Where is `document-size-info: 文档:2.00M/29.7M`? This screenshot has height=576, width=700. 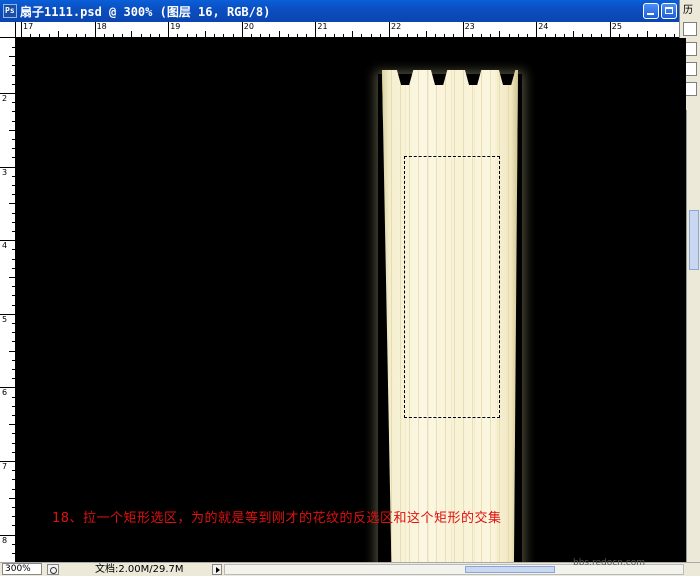 document-size-info: 文档:2.00M/29.7M is located at coordinates (139, 569).